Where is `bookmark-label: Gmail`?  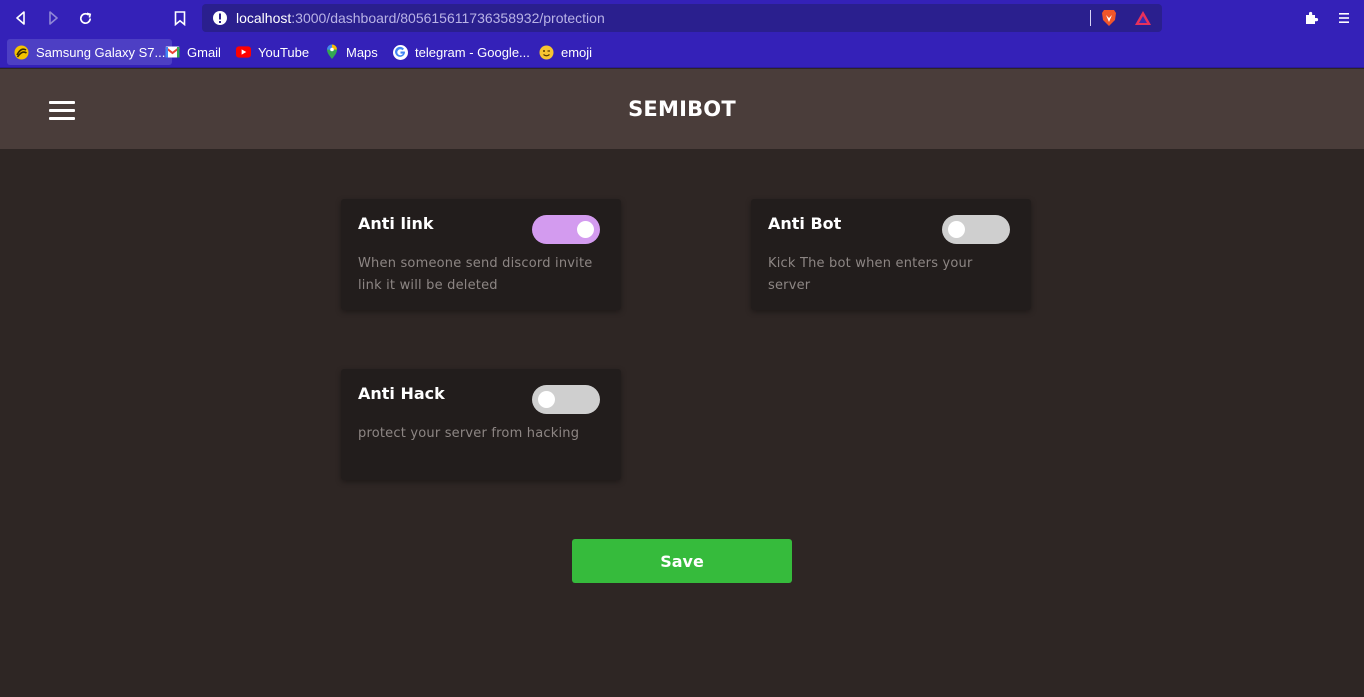
bookmark-label: Gmail is located at coordinates (204, 52).